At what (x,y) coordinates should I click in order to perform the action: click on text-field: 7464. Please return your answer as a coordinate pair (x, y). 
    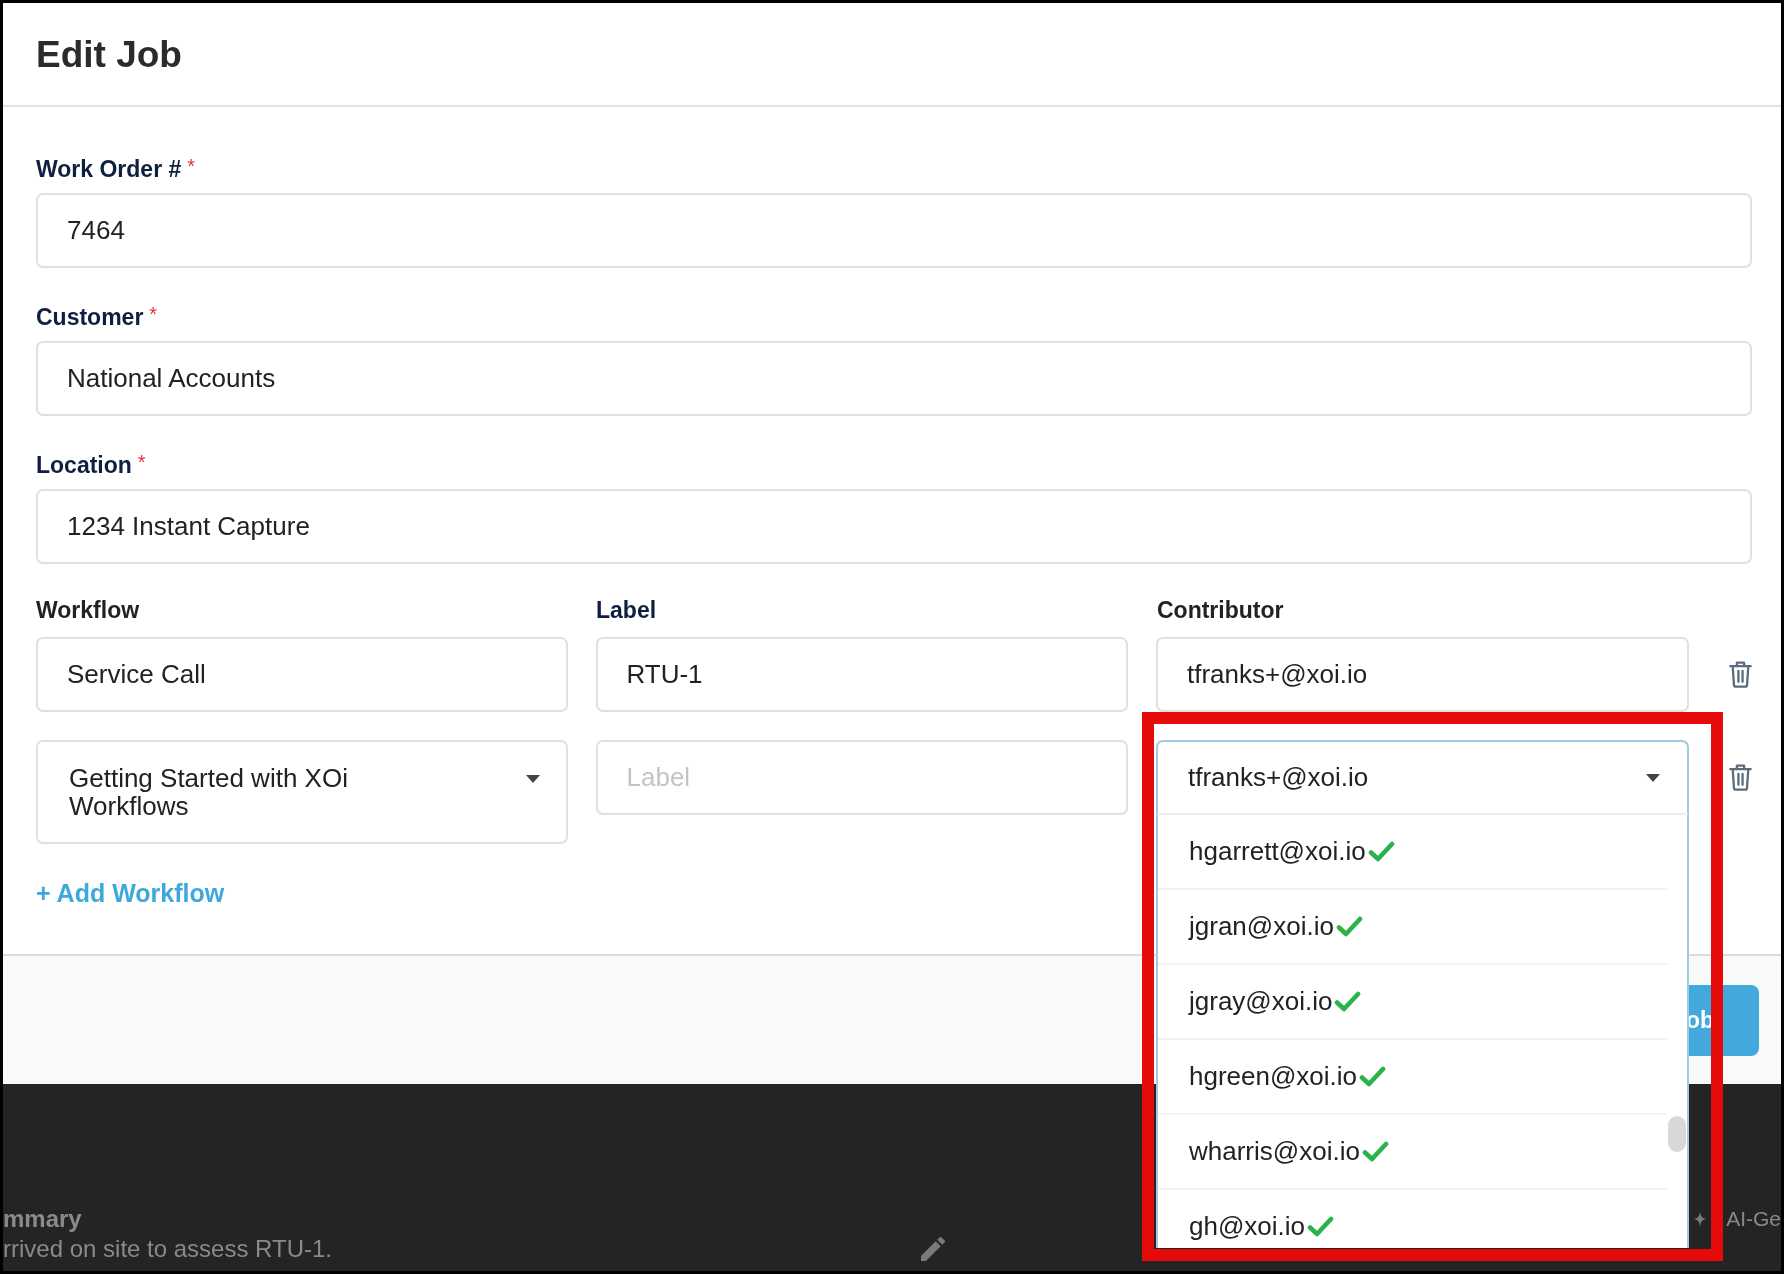
    Looking at the image, I should click on (894, 230).